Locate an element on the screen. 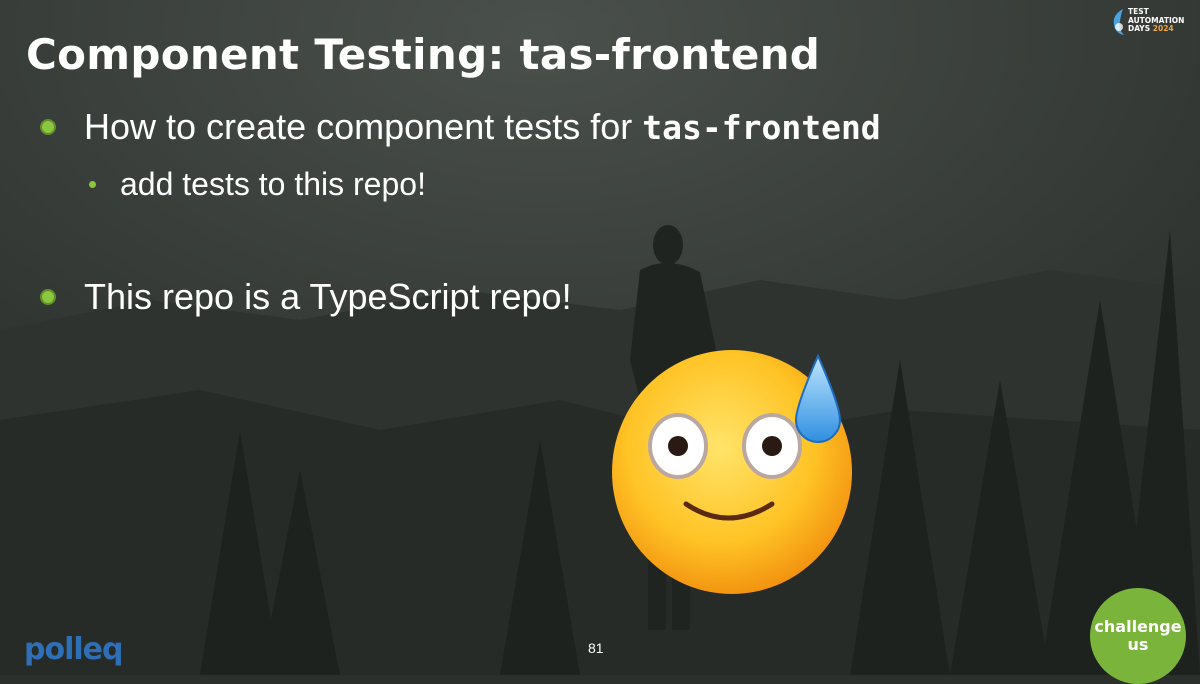 This screenshot has height=684, width=1200. page-number: 81 is located at coordinates (596, 648).